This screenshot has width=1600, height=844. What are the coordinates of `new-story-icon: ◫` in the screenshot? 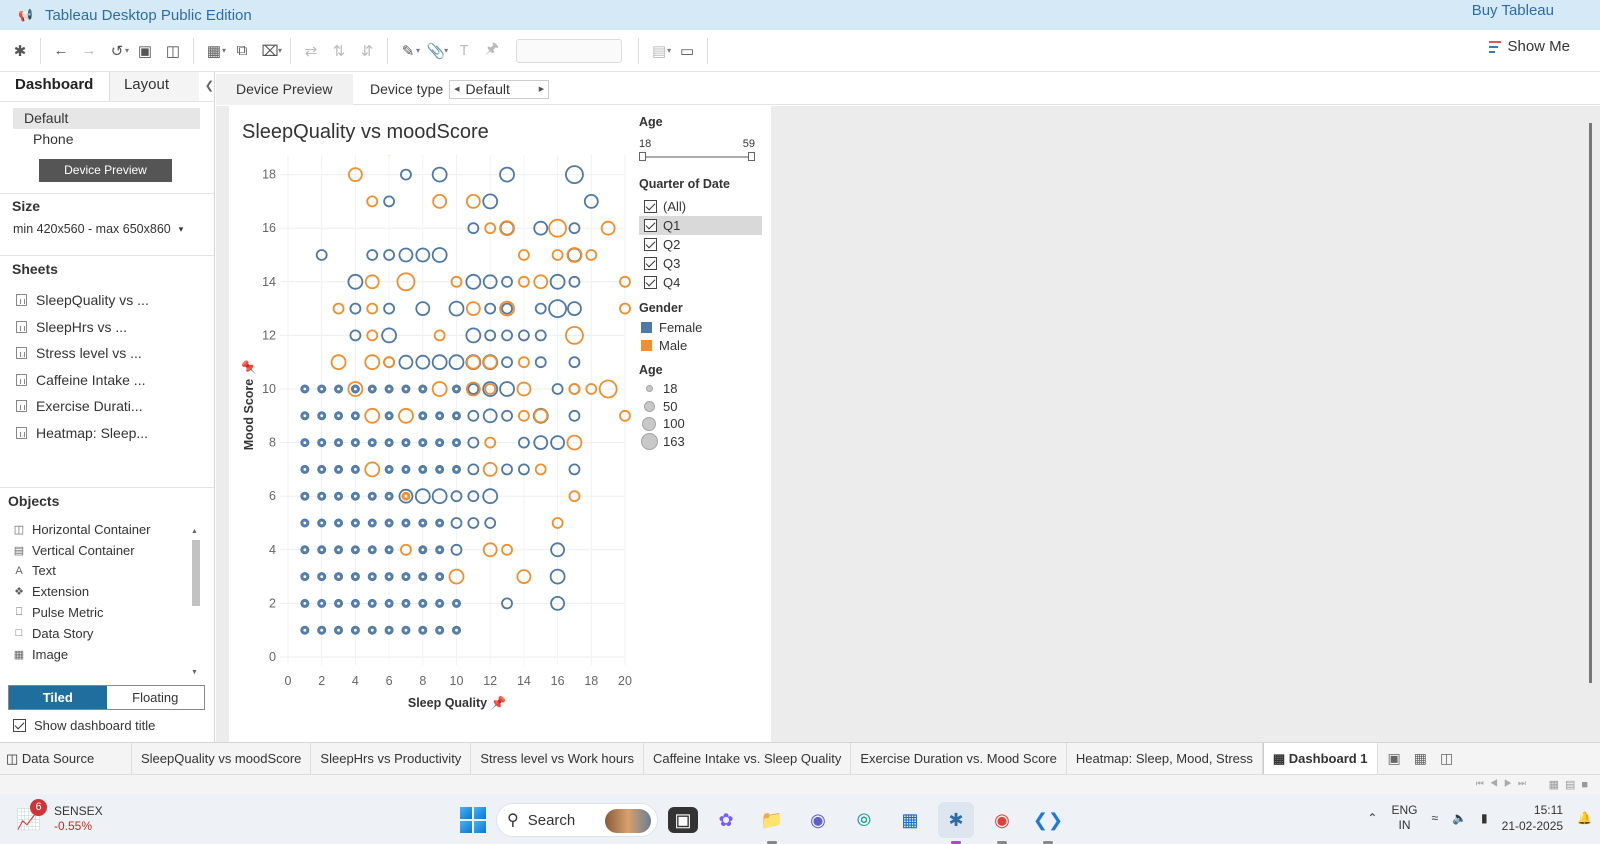 It's located at (1446, 758).